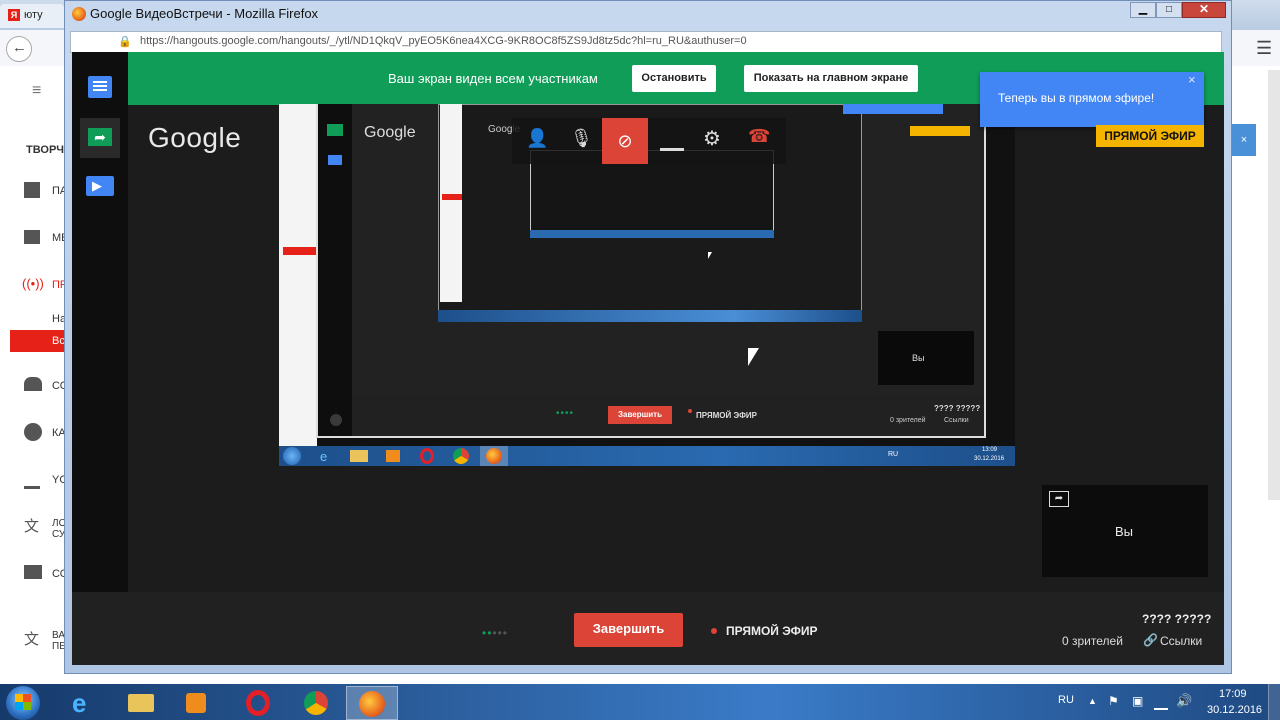 The height and width of the screenshot is (720, 1280). What do you see at coordinates (831, 78) in the screenshot?
I see `show-on-main-screen-button: Показать на главном экране` at bounding box center [831, 78].